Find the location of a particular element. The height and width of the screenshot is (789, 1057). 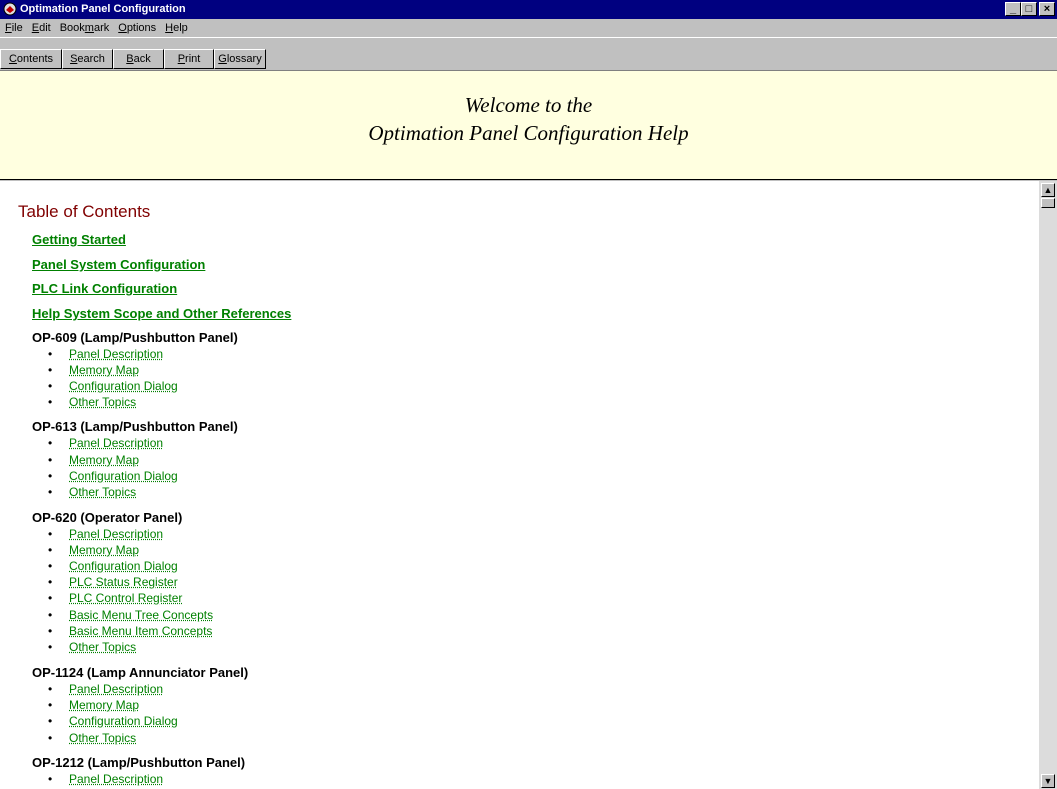

topic-link: PLC Status Register is located at coordinates (123, 582).